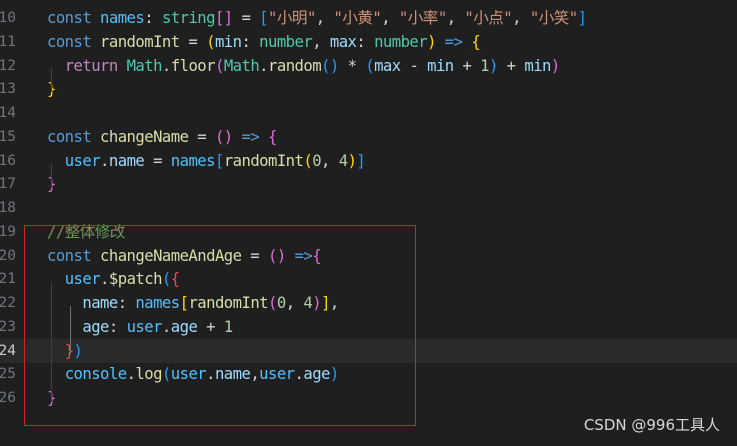  What do you see at coordinates (368, 137) in the screenshot?
I see `code-line: 15 const changeName = () => {` at bounding box center [368, 137].